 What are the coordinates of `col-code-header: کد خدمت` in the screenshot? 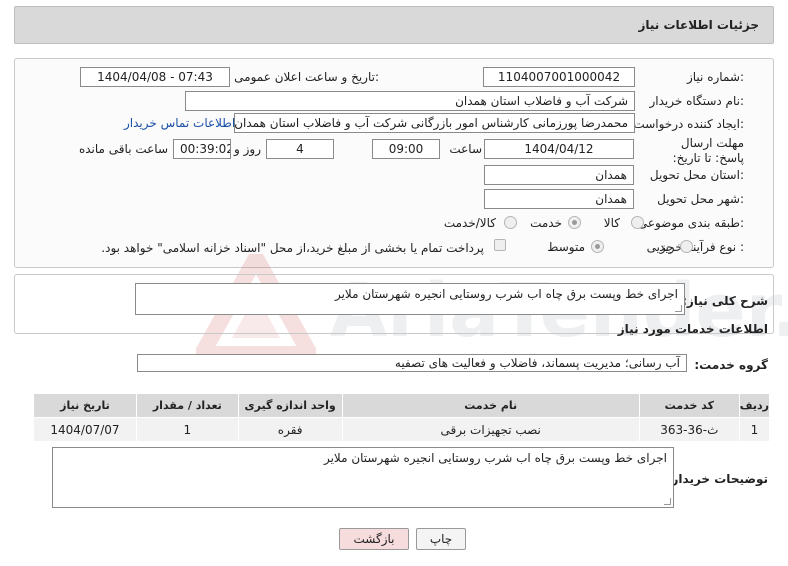 It's located at (689, 405).